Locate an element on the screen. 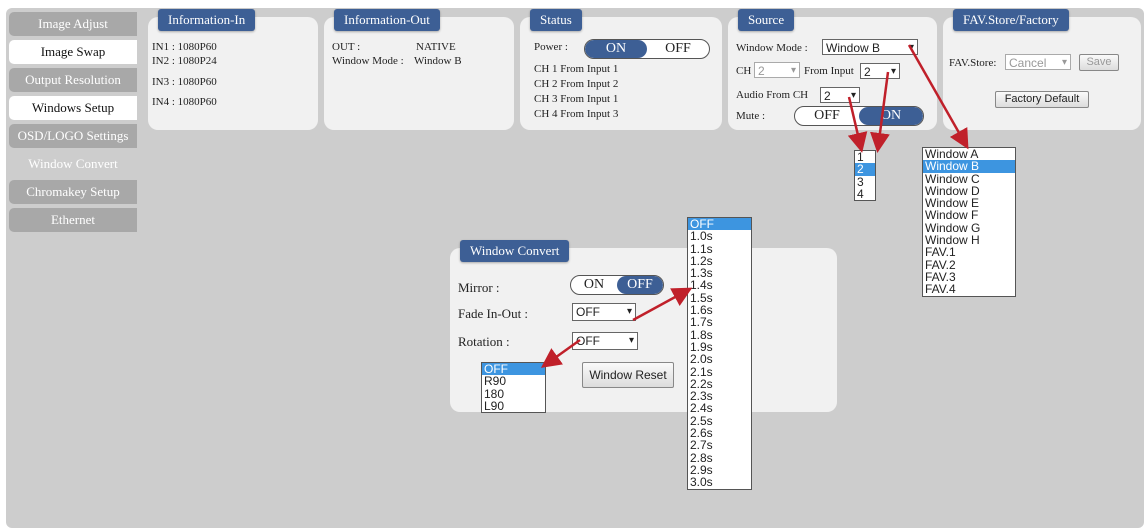 This screenshot has height=531, width=1144. window-mode-value: Window B is located at coordinates (438, 61).